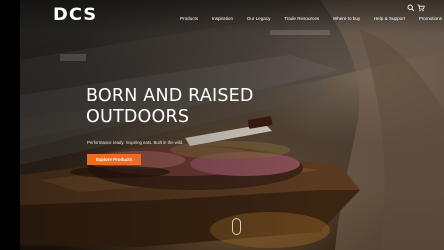  What do you see at coordinates (138, 117) in the screenshot?
I see `hero-title-line-2: OUTDOORS` at bounding box center [138, 117].